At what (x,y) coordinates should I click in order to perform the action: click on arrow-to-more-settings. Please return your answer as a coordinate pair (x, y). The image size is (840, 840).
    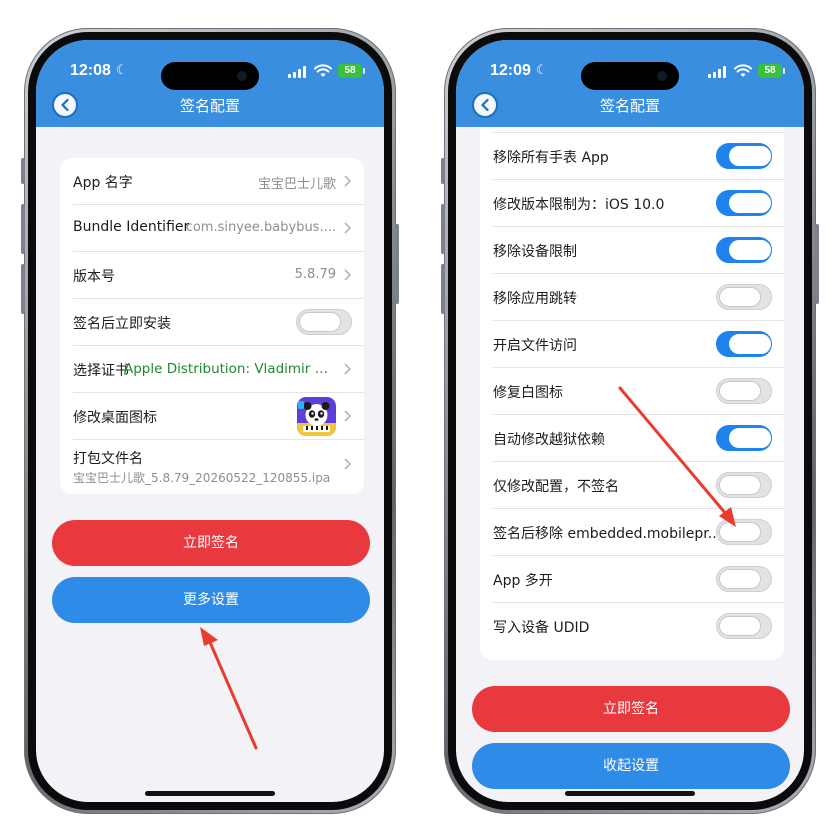
    Looking at the image, I should click on (229, 688).